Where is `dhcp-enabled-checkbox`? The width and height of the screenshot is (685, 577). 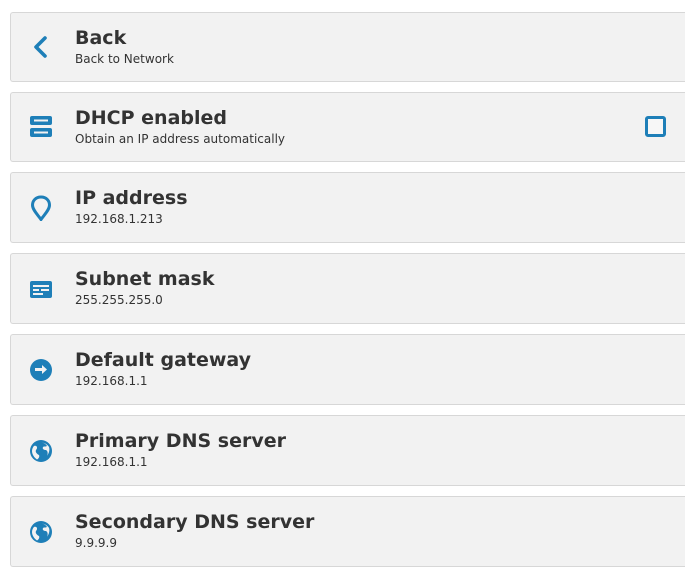 dhcp-enabled-checkbox is located at coordinates (655, 126).